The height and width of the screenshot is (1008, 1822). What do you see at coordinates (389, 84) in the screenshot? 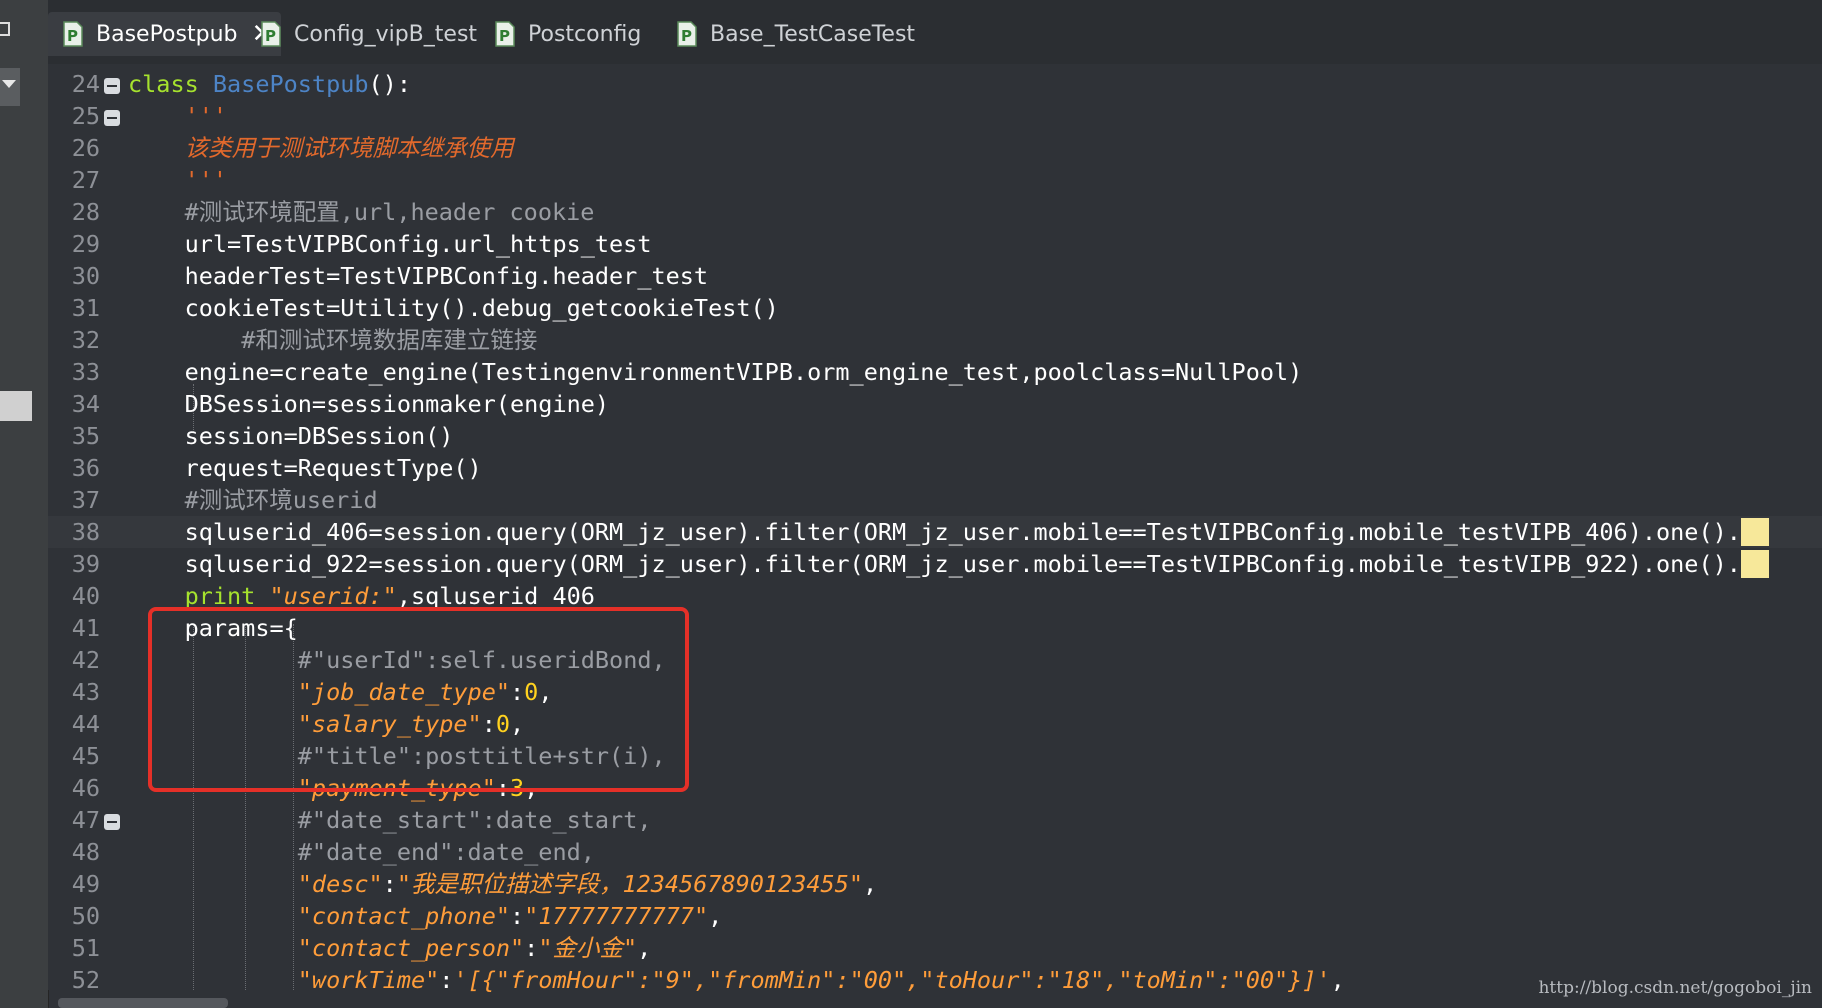
I see `code-token: ():` at bounding box center [389, 84].